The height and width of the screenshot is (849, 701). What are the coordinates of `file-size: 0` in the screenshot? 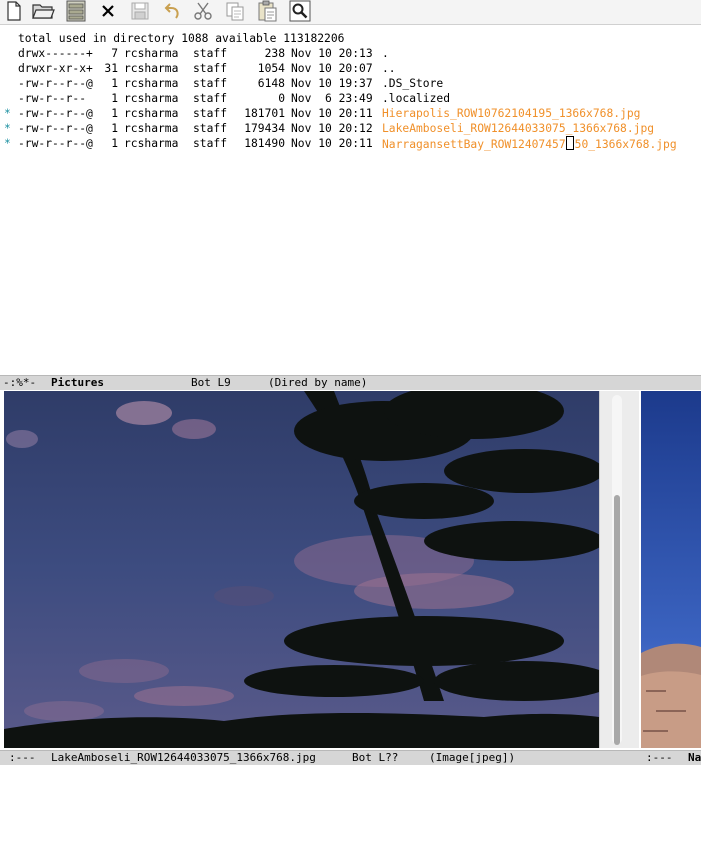 It's located at (281, 98).